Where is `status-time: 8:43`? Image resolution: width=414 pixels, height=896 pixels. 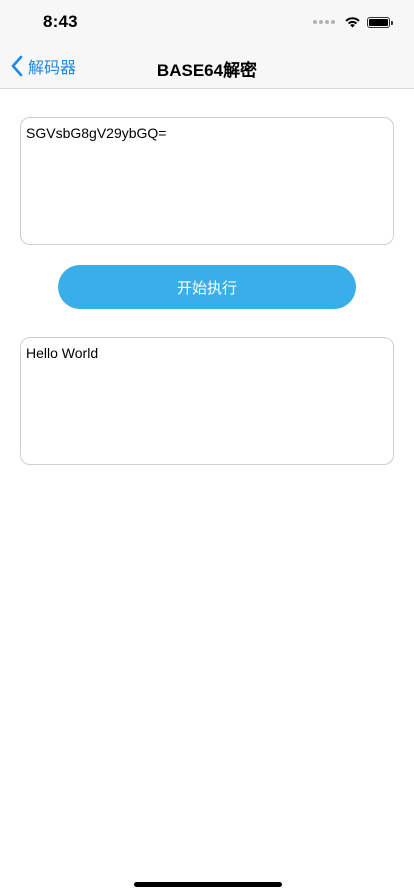
status-time: 8:43 is located at coordinates (60, 21).